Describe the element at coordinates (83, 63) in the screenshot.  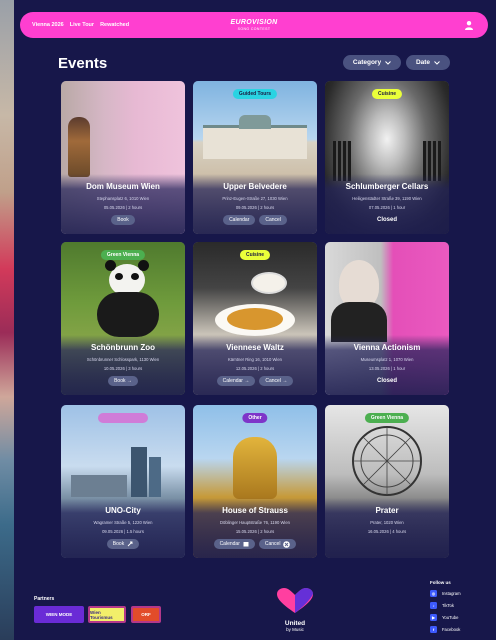
I see `page-title: Events` at that location.